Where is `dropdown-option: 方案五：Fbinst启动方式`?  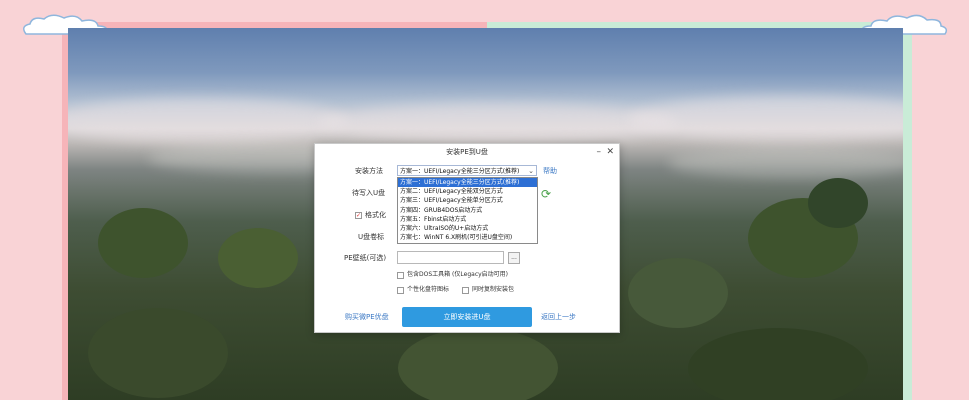 dropdown-option: 方案五：Fbinst启动方式 is located at coordinates (467, 219).